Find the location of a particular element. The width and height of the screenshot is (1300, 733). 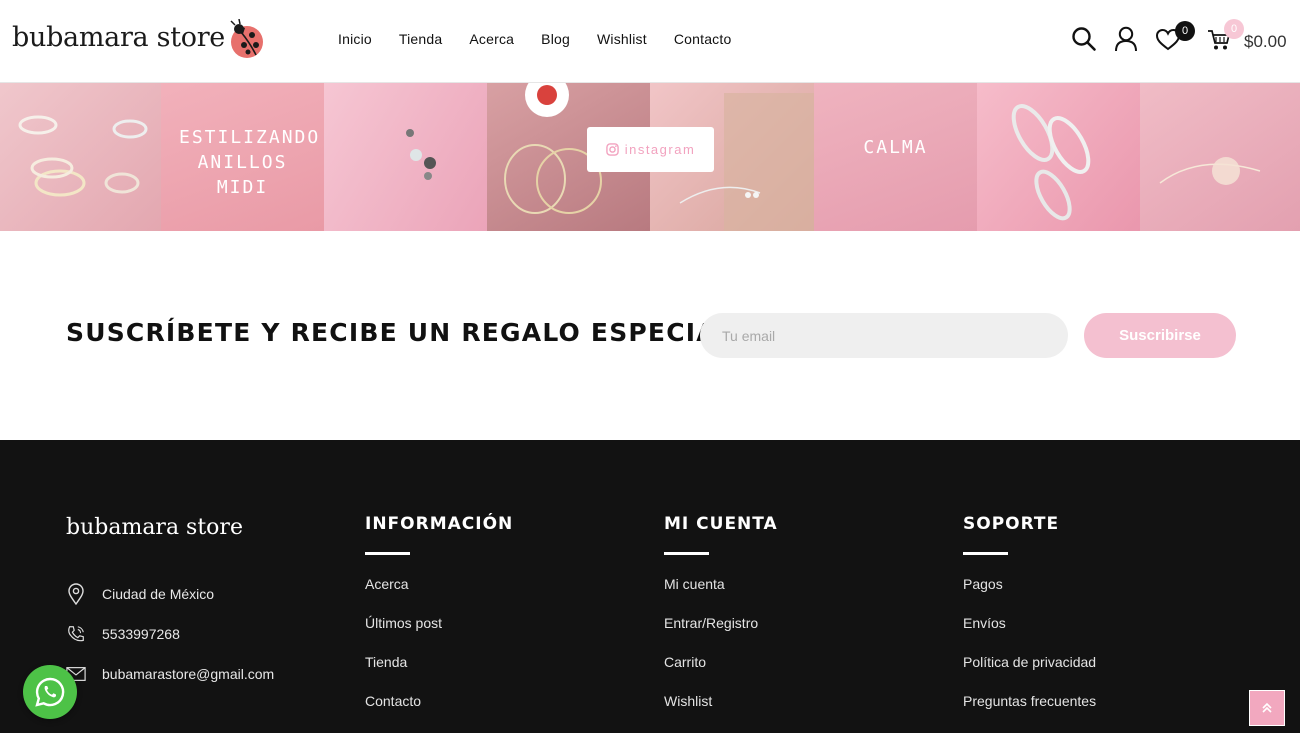

footer-link: Preguntas frecuentes is located at coordinates (1029, 712).